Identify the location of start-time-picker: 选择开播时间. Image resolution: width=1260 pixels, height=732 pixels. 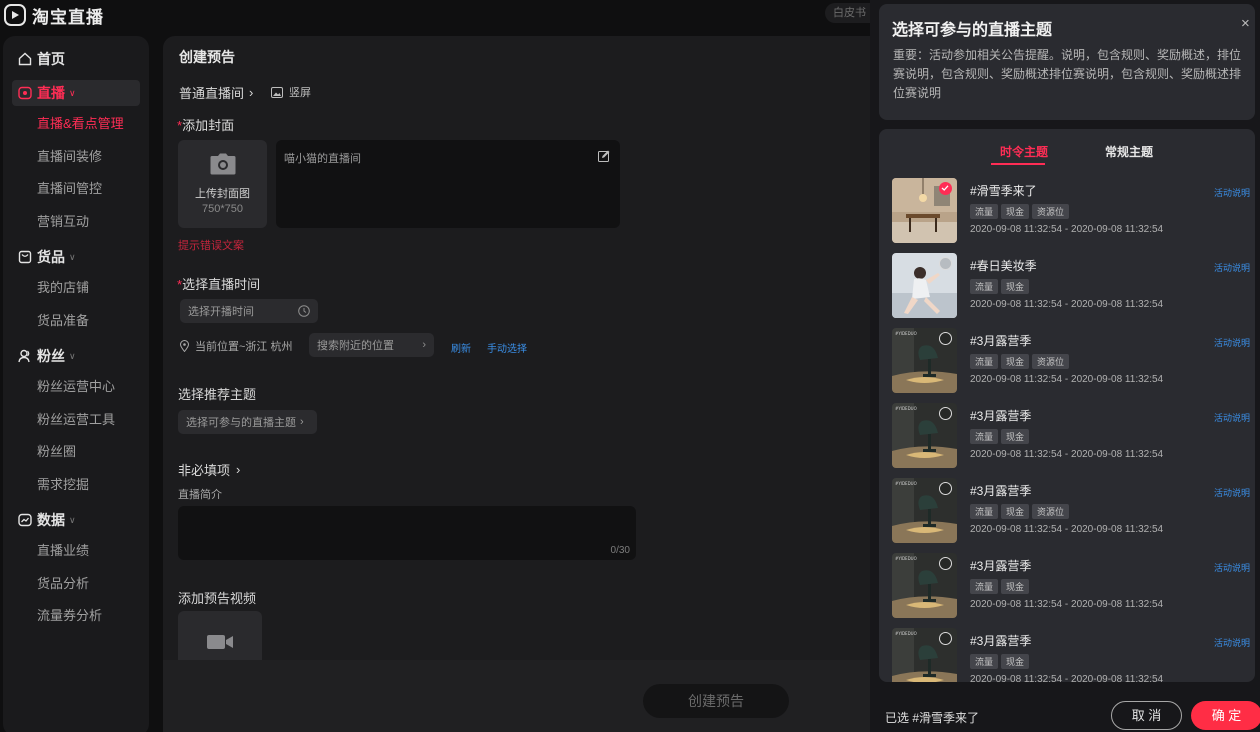
(249, 311).